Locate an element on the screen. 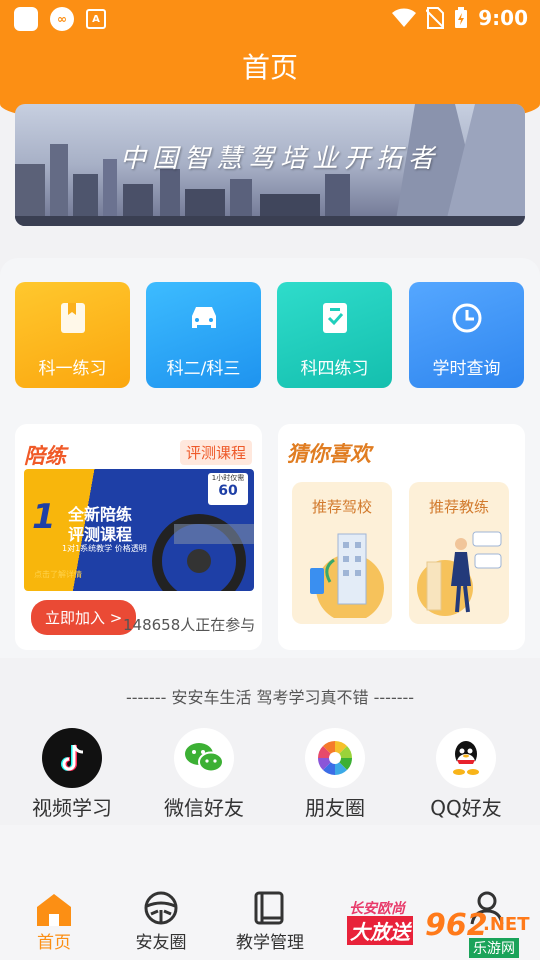 Image resolution: width=540 pixels, height=960 pixels. recommend-coach-label: 推荐教练 is located at coordinates (458, 507).